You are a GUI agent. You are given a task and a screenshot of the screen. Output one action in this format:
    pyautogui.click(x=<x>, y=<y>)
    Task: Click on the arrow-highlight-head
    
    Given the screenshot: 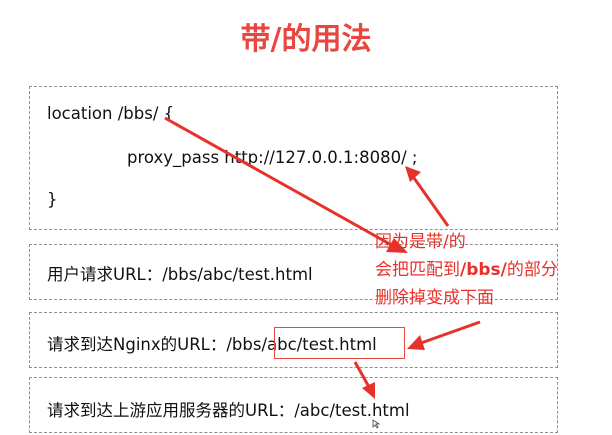 What is the action you would take?
    pyautogui.click(x=416, y=342)
    